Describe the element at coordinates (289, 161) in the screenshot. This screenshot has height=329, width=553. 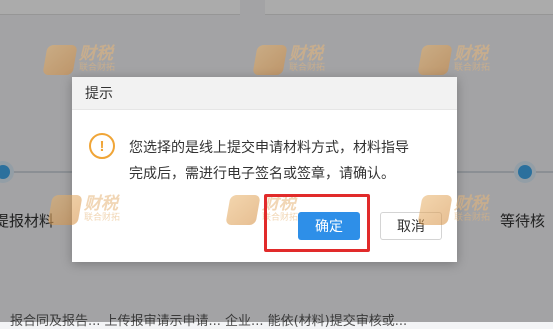
I see `dialog-message: 您选择的是线上提交申请材料方式，材料指导 完成后，需进行电子签名或签章，请确认。` at that location.